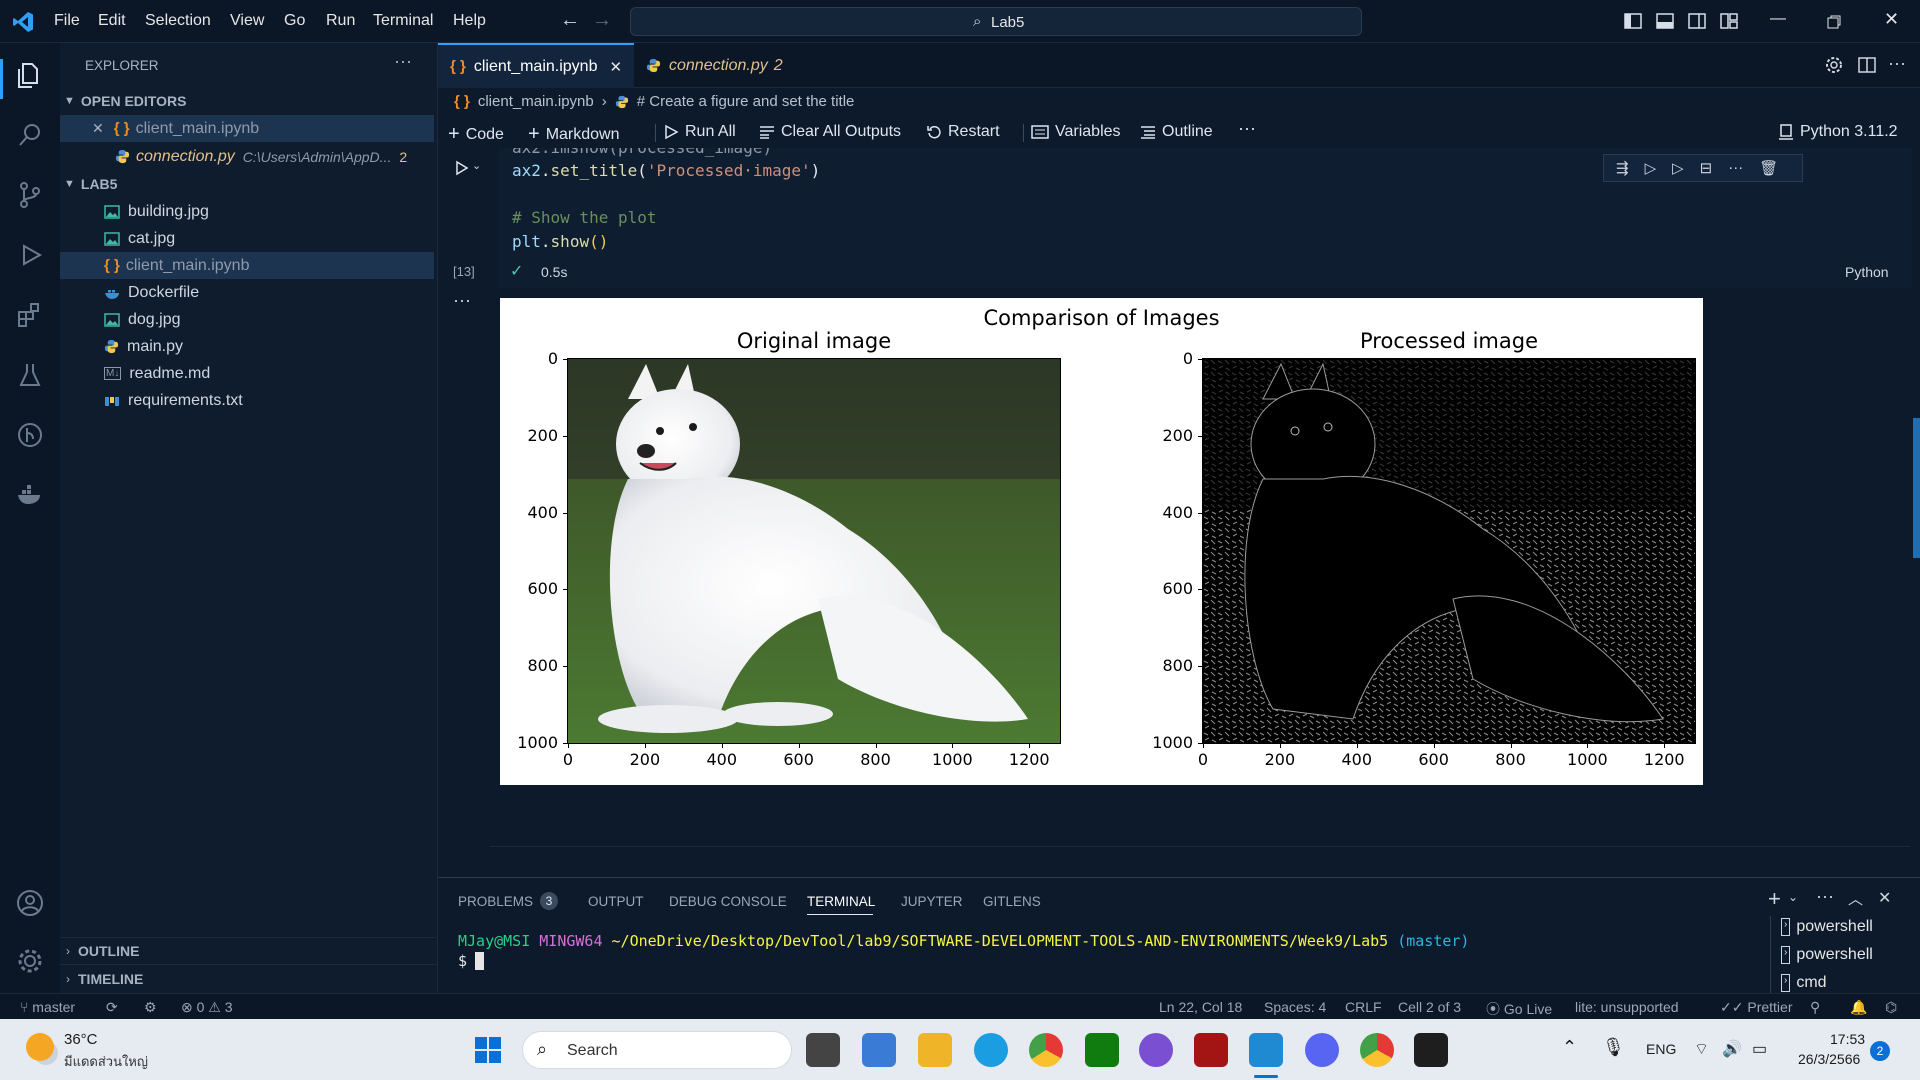  Describe the element at coordinates (30, 903) in the screenshot. I see `account-icon` at that location.